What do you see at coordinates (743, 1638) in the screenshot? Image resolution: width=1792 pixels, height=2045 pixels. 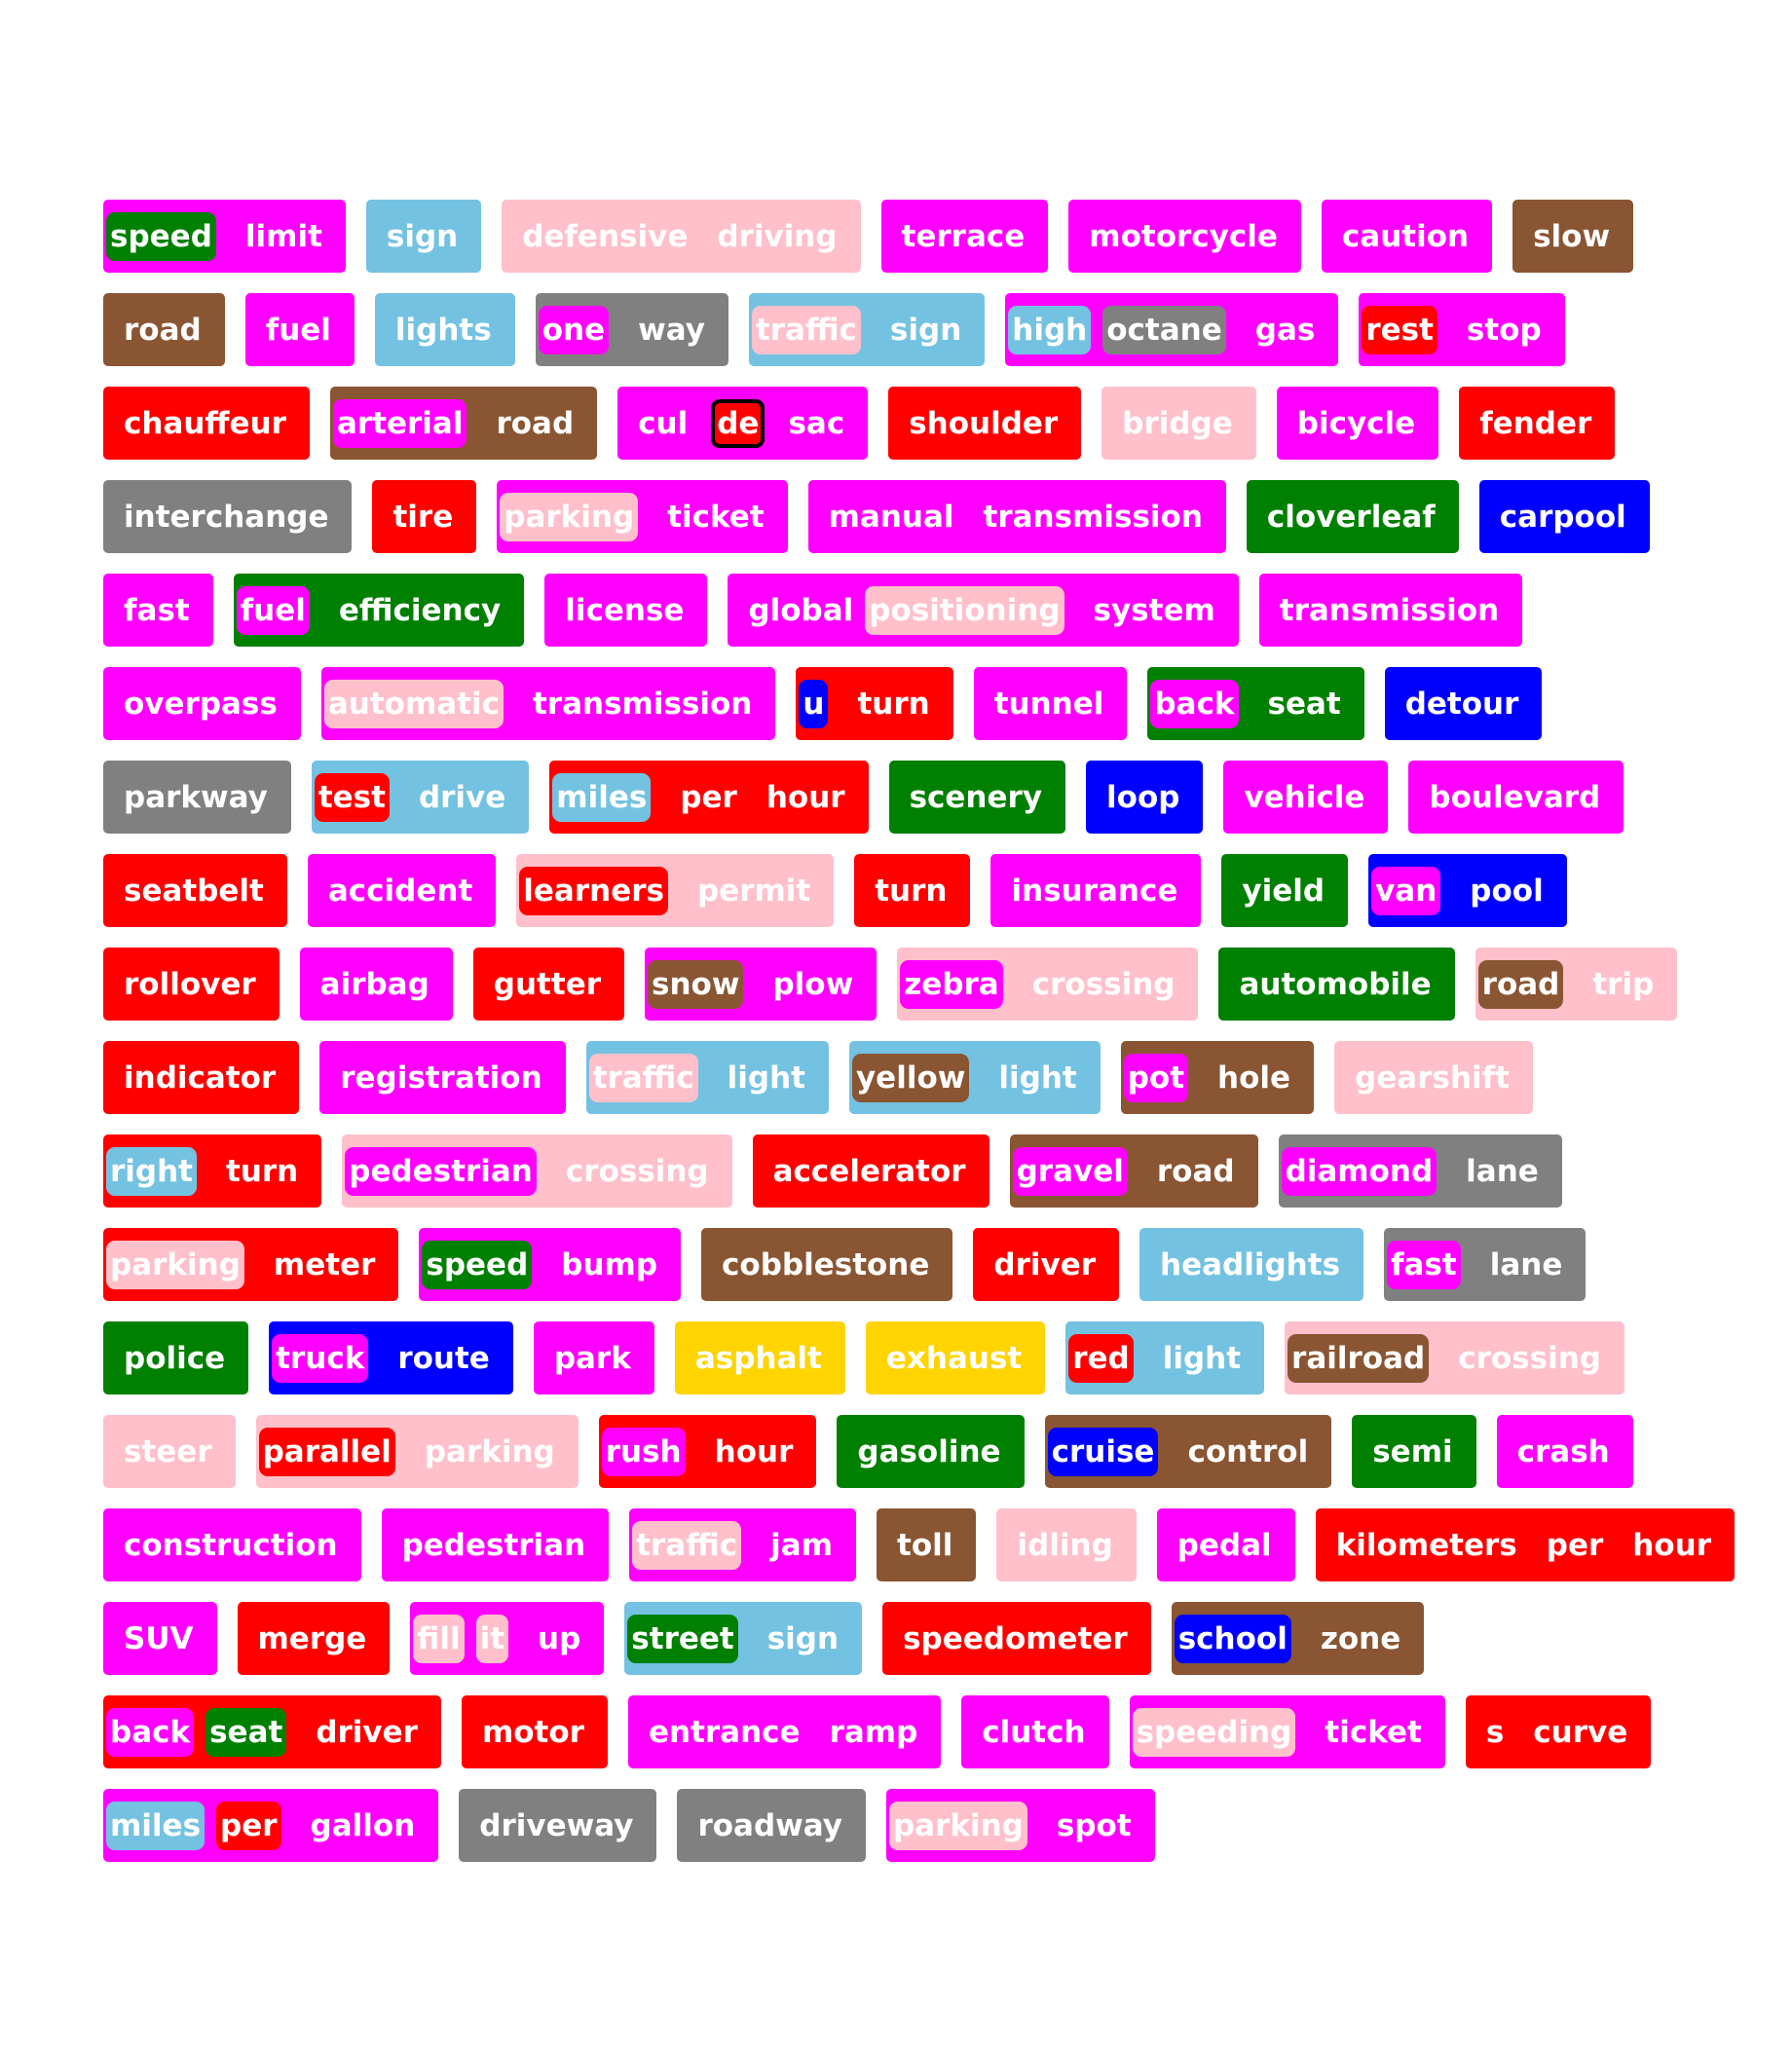 I see `phrase-chip: street sign` at bounding box center [743, 1638].